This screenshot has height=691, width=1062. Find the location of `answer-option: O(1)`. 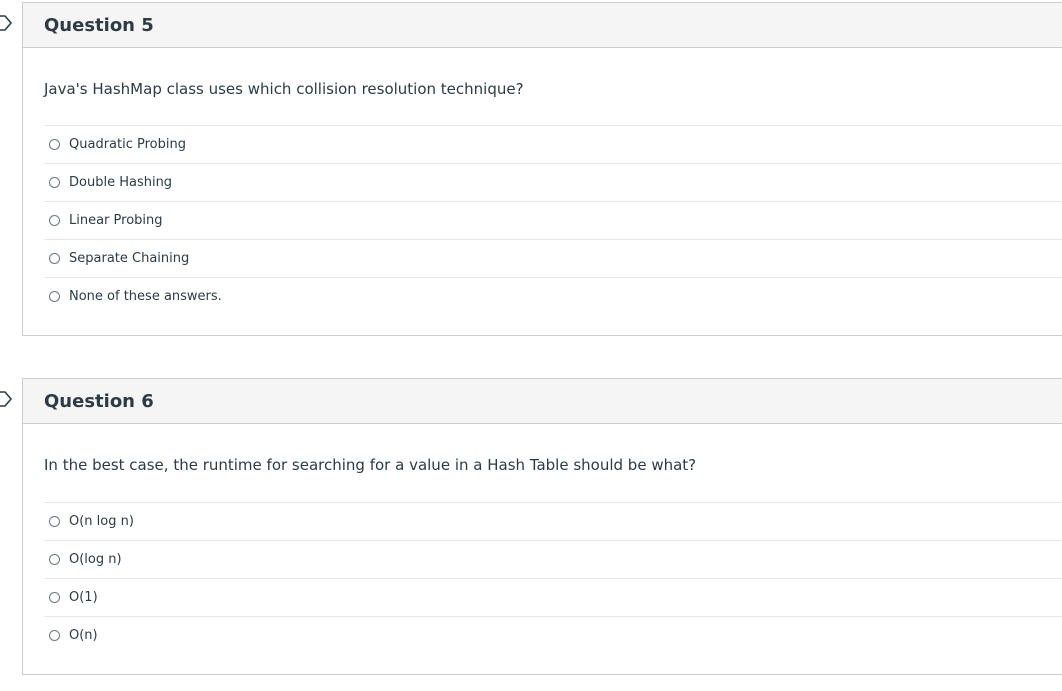

answer-option: O(1) is located at coordinates (553, 597).